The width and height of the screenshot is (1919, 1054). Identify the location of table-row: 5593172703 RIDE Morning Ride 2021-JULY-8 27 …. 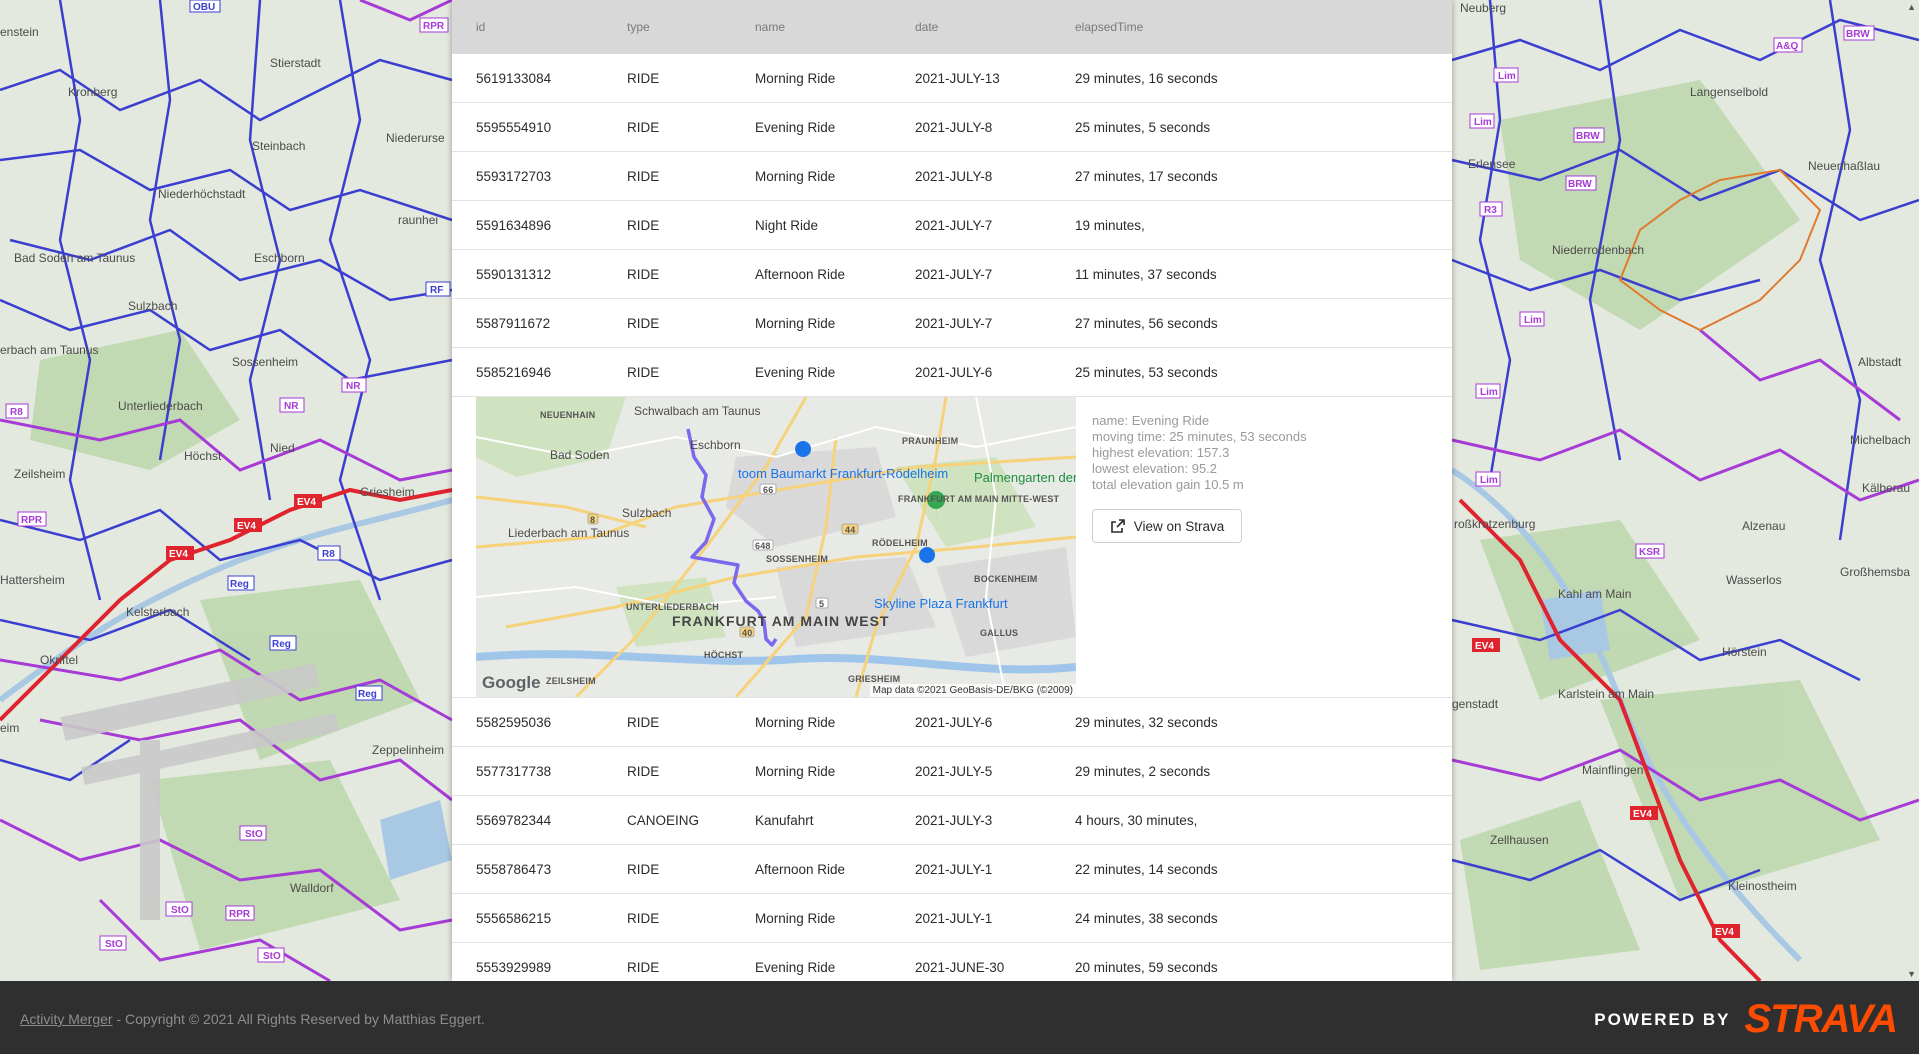
(952, 176).